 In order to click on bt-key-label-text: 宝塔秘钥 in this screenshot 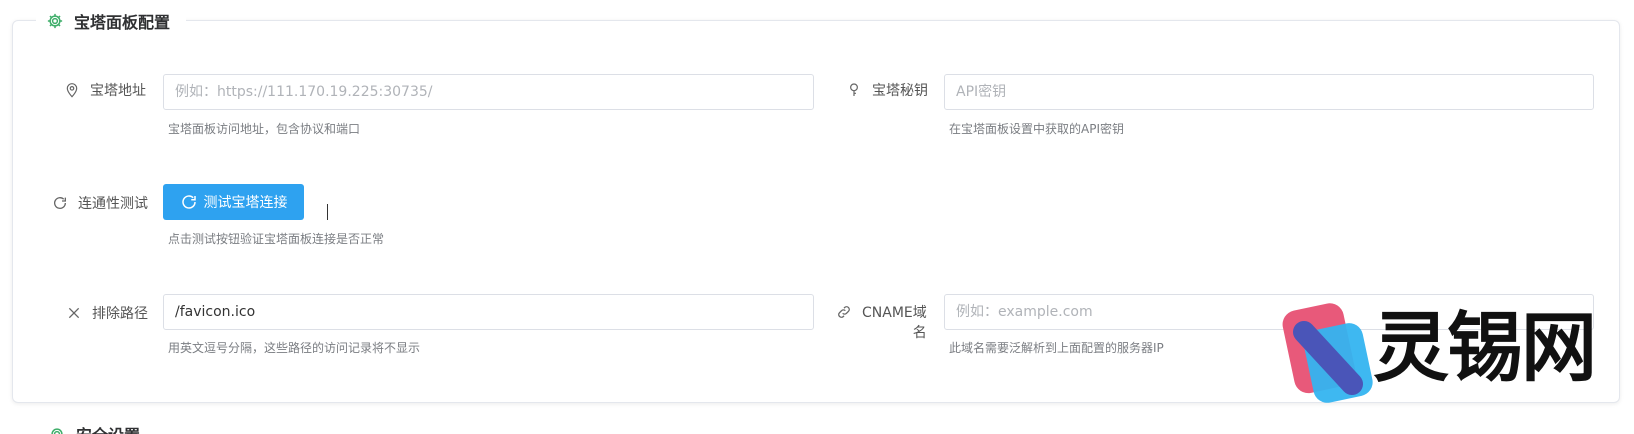, I will do `click(900, 91)`.